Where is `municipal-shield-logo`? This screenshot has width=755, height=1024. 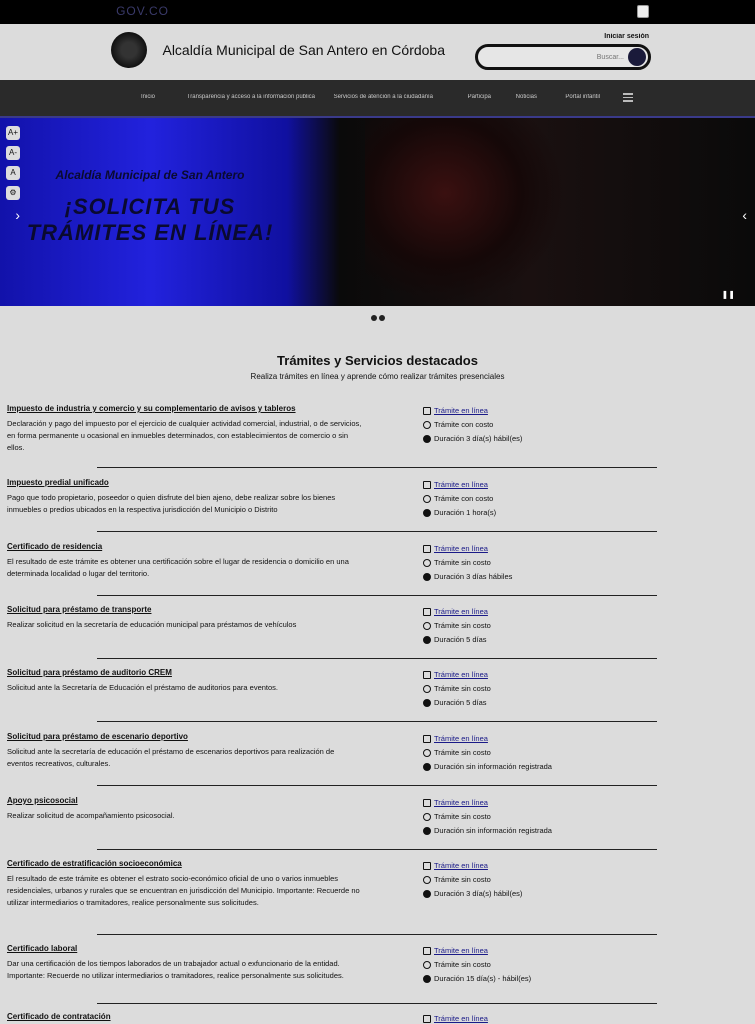 municipal-shield-logo is located at coordinates (129, 50).